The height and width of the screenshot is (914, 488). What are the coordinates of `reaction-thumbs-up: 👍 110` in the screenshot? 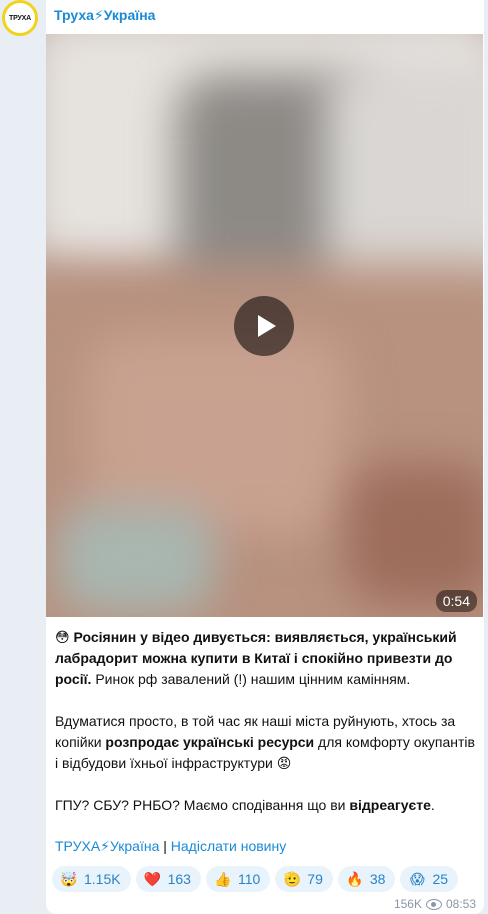 It's located at (238, 879).